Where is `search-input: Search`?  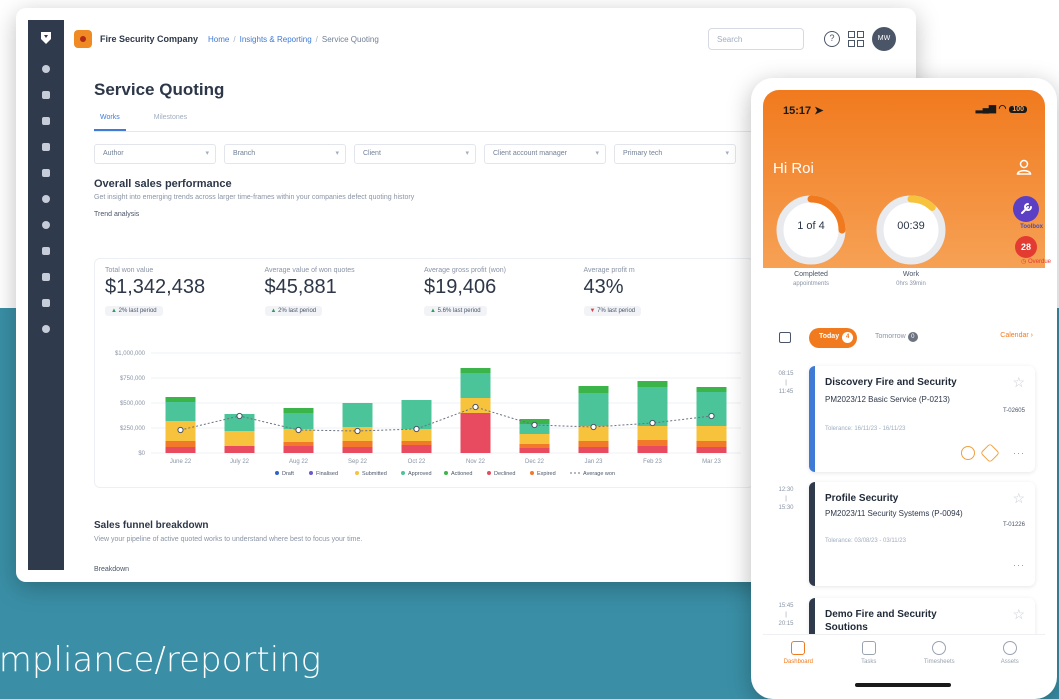
search-input: Search is located at coordinates (756, 39).